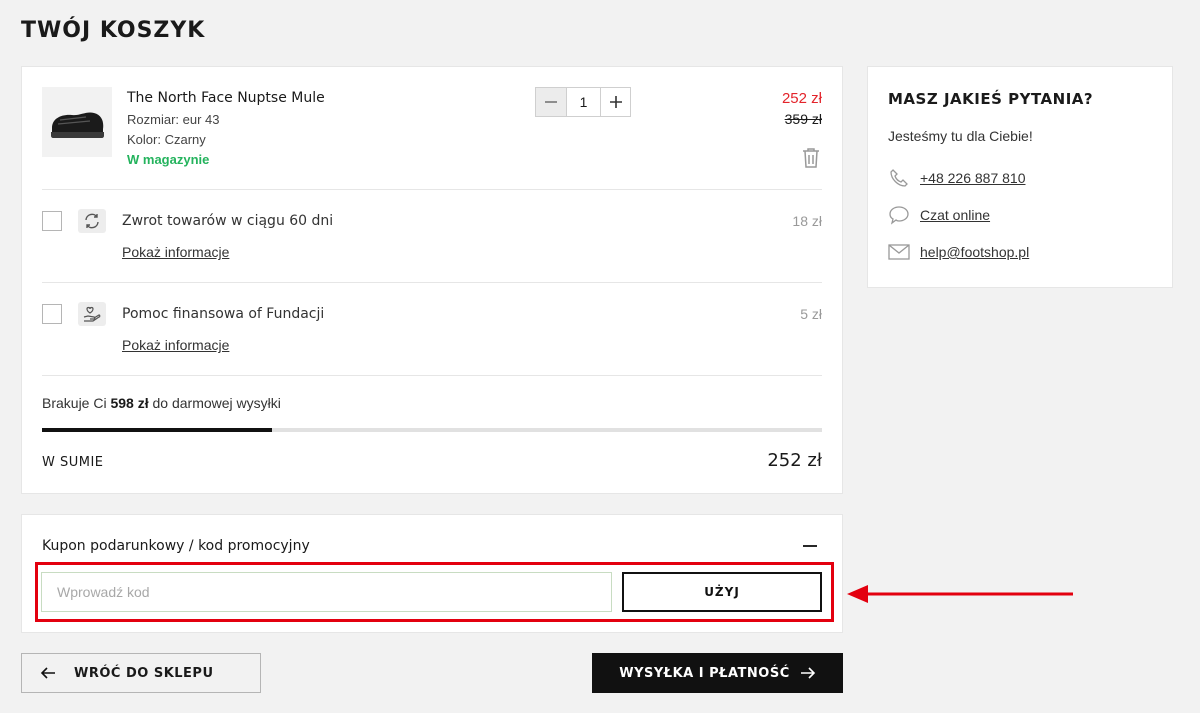 The height and width of the screenshot is (713, 1200). Describe the element at coordinates (52, 314) in the screenshot. I see `donation-checkbox` at that location.